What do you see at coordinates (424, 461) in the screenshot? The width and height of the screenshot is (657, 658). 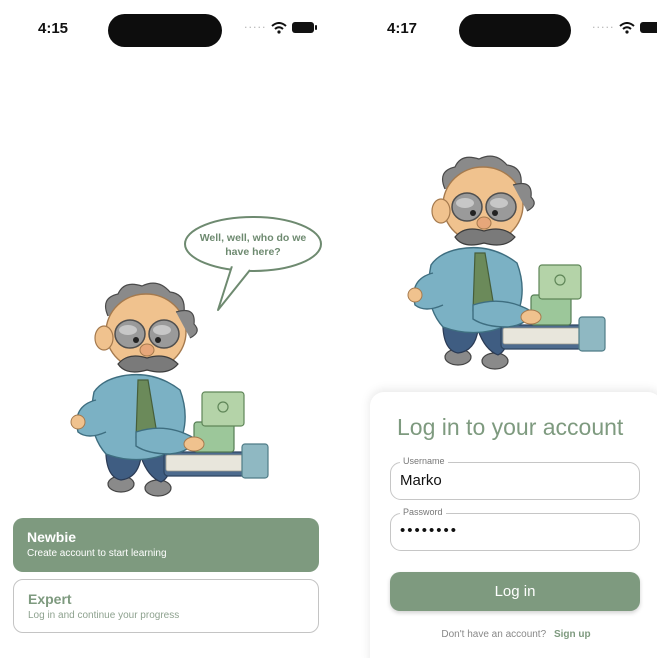 I see `username-label: Username` at bounding box center [424, 461].